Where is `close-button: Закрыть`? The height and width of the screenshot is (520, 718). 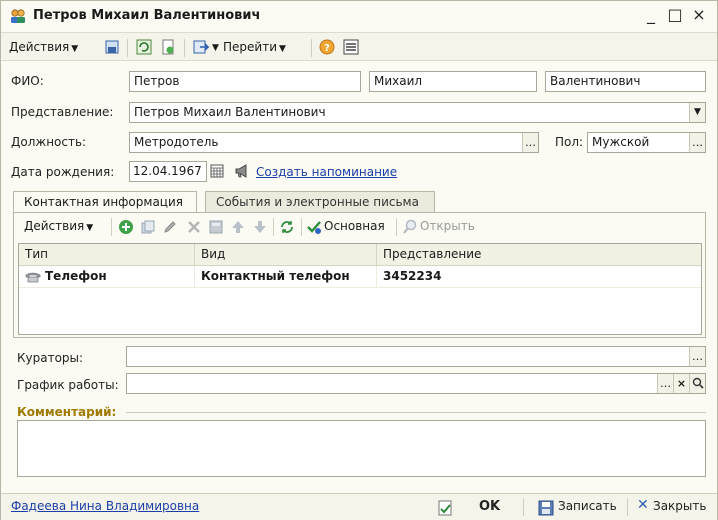
close-button: Закрыть is located at coordinates (679, 506).